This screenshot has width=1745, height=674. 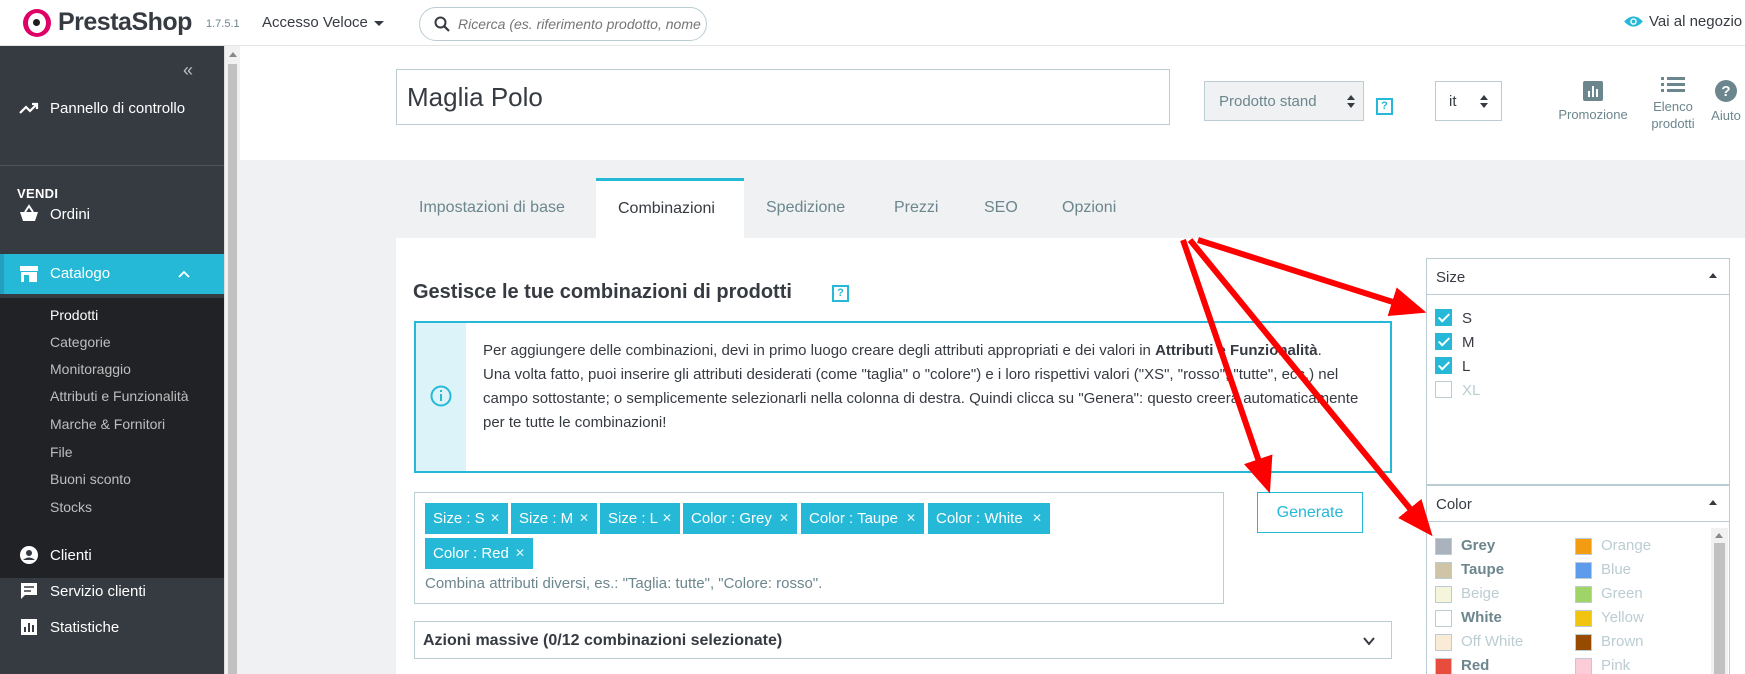 I want to click on tag-label: Color : Grey, so click(x=731, y=518).